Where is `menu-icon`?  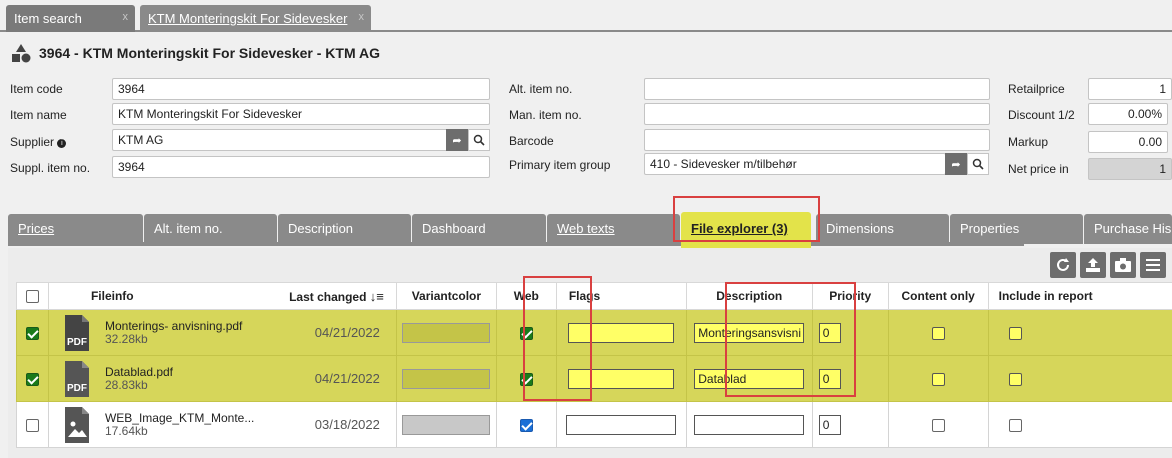 menu-icon is located at coordinates (1153, 265).